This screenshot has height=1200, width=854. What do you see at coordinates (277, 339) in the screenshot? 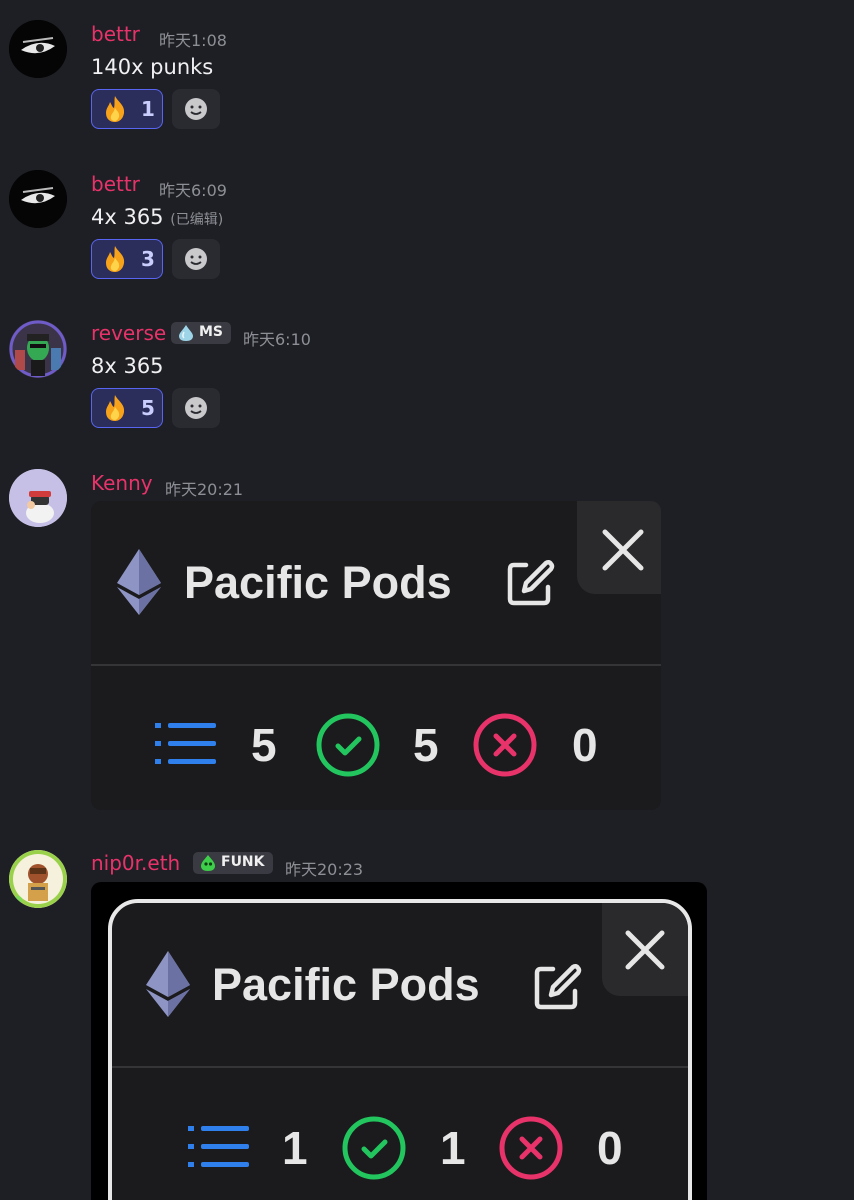
I see `timestamp: 昨天6:10` at bounding box center [277, 339].